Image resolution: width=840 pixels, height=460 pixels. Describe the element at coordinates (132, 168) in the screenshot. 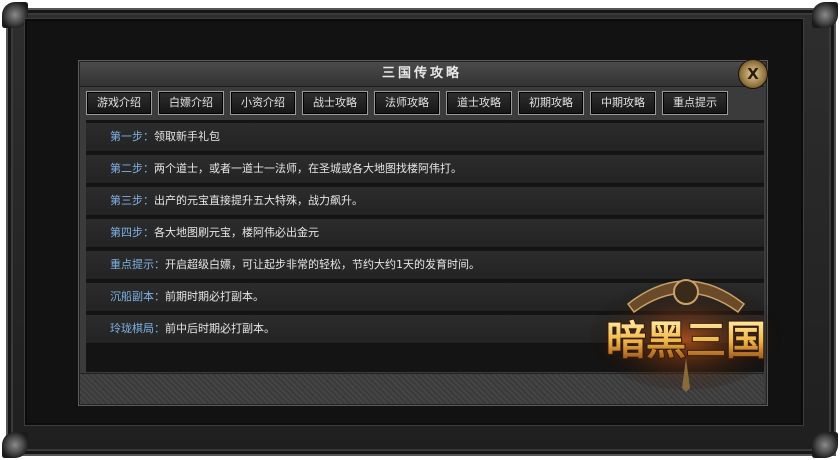

I see `row-key: 第二步：` at that location.